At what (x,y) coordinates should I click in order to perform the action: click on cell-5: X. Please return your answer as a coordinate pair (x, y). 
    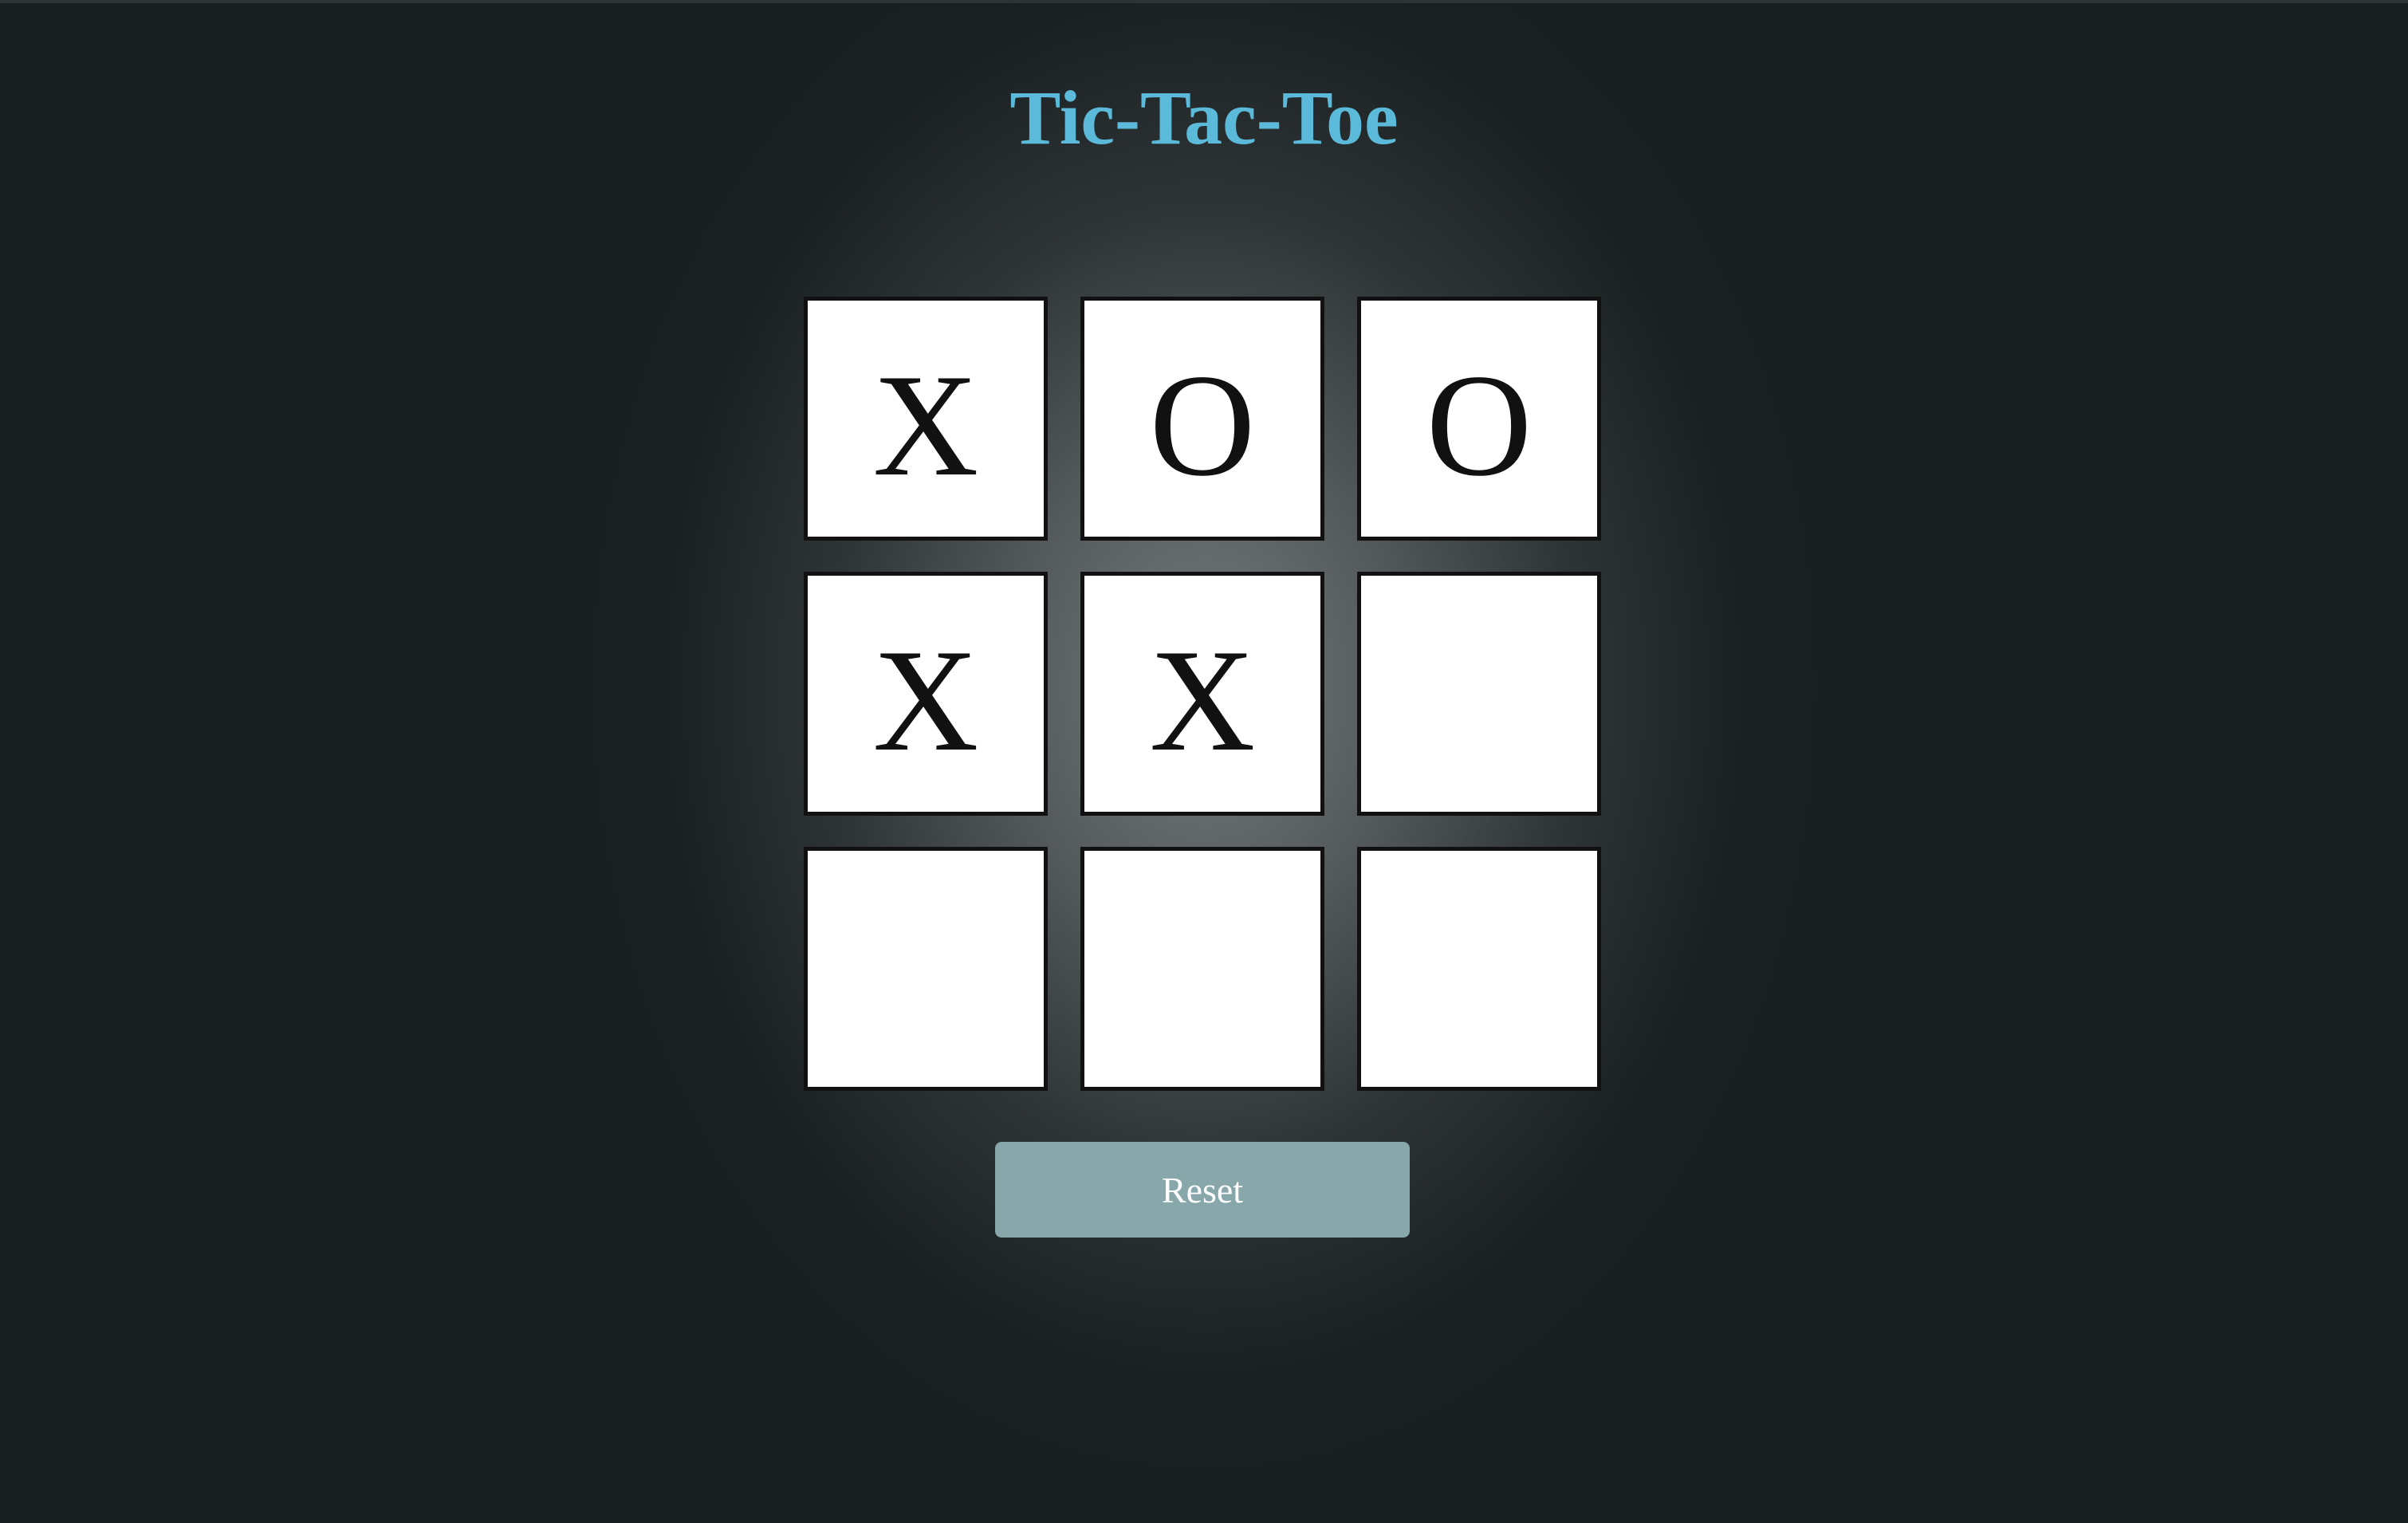
    Looking at the image, I should click on (1202, 694).